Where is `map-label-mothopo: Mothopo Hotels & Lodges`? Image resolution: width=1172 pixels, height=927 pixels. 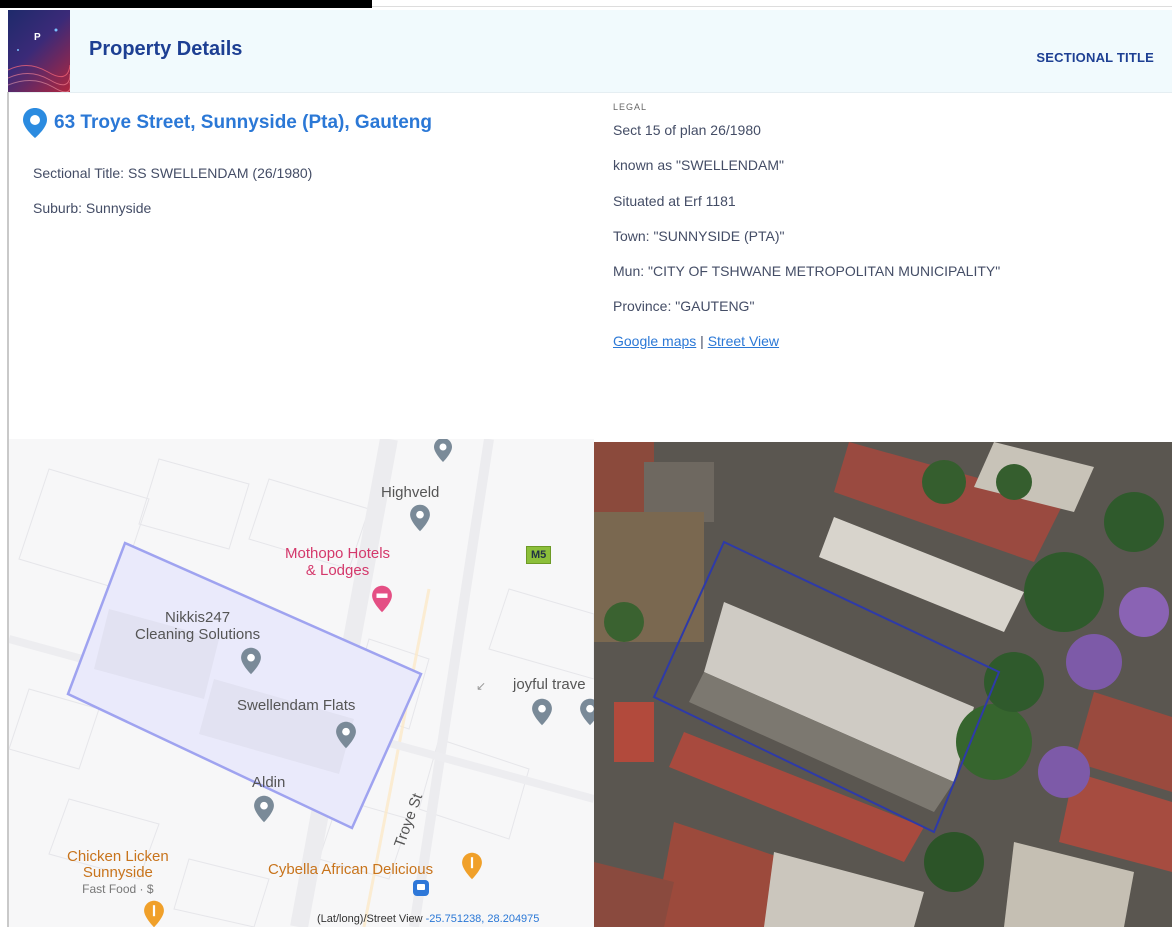 map-label-mothopo: Mothopo Hotels & Lodges is located at coordinates (337, 562).